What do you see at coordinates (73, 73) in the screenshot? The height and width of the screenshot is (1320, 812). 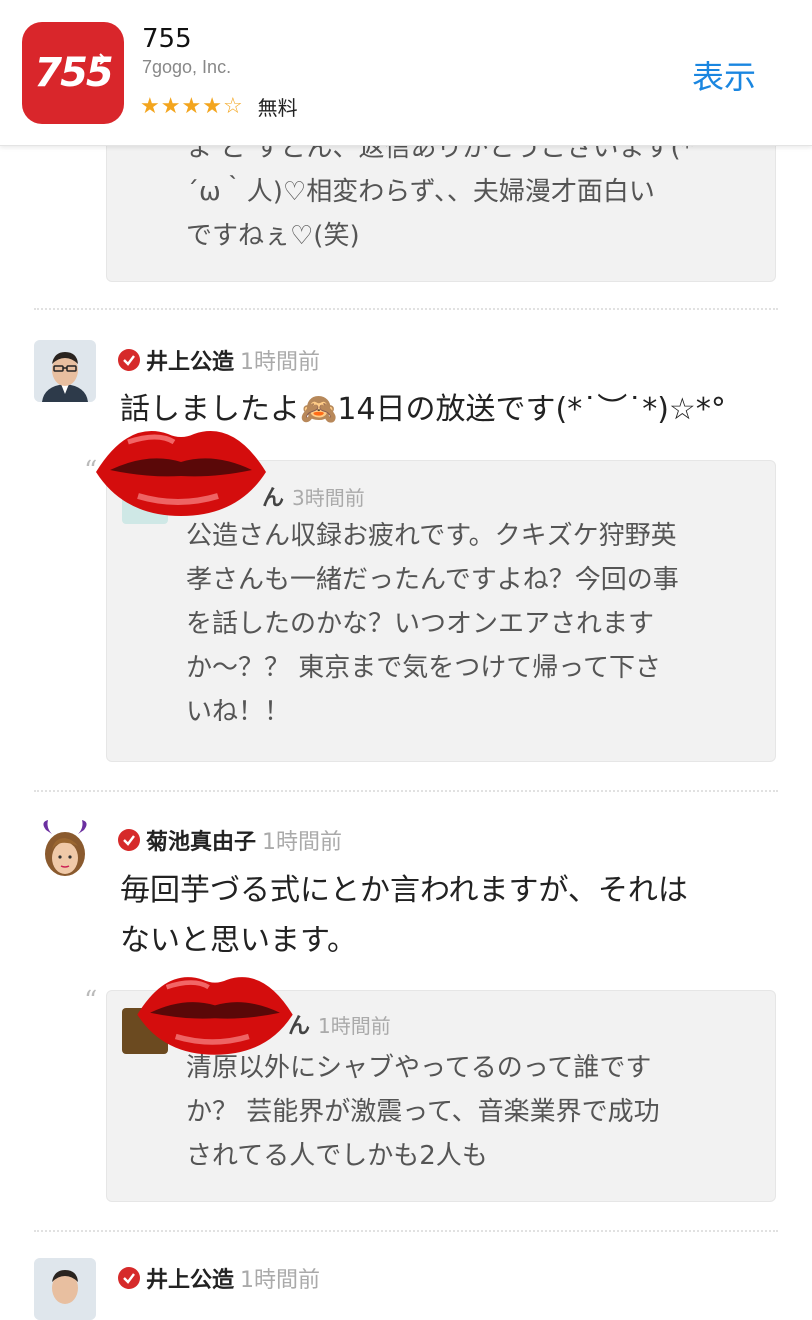 I see `app-icon: 755` at bounding box center [73, 73].